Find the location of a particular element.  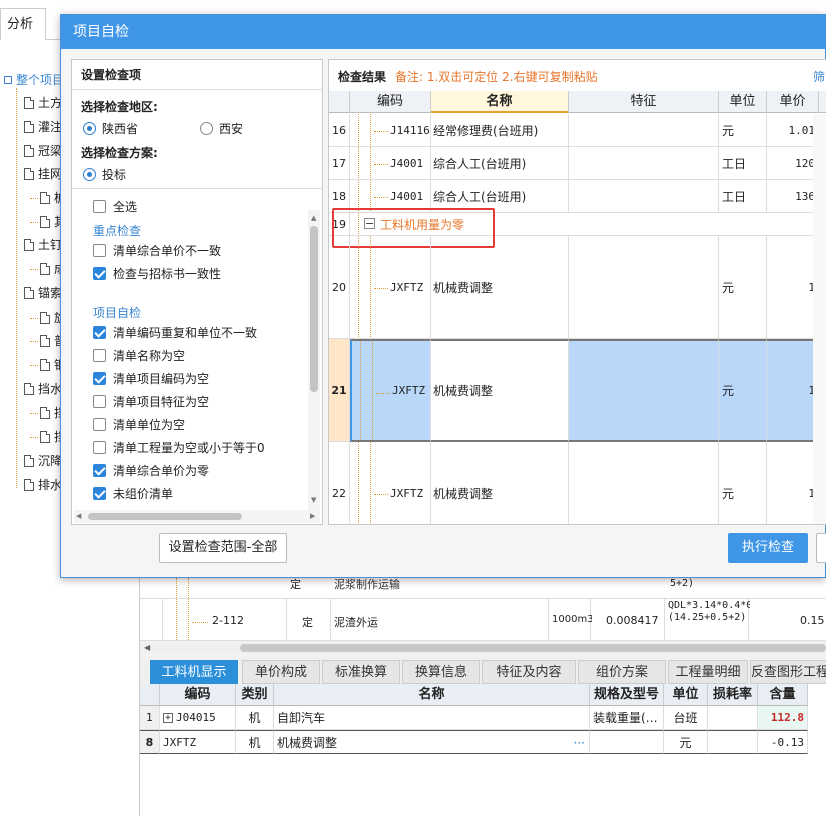

scheme-radio-bid: 投标 is located at coordinates (104, 174).